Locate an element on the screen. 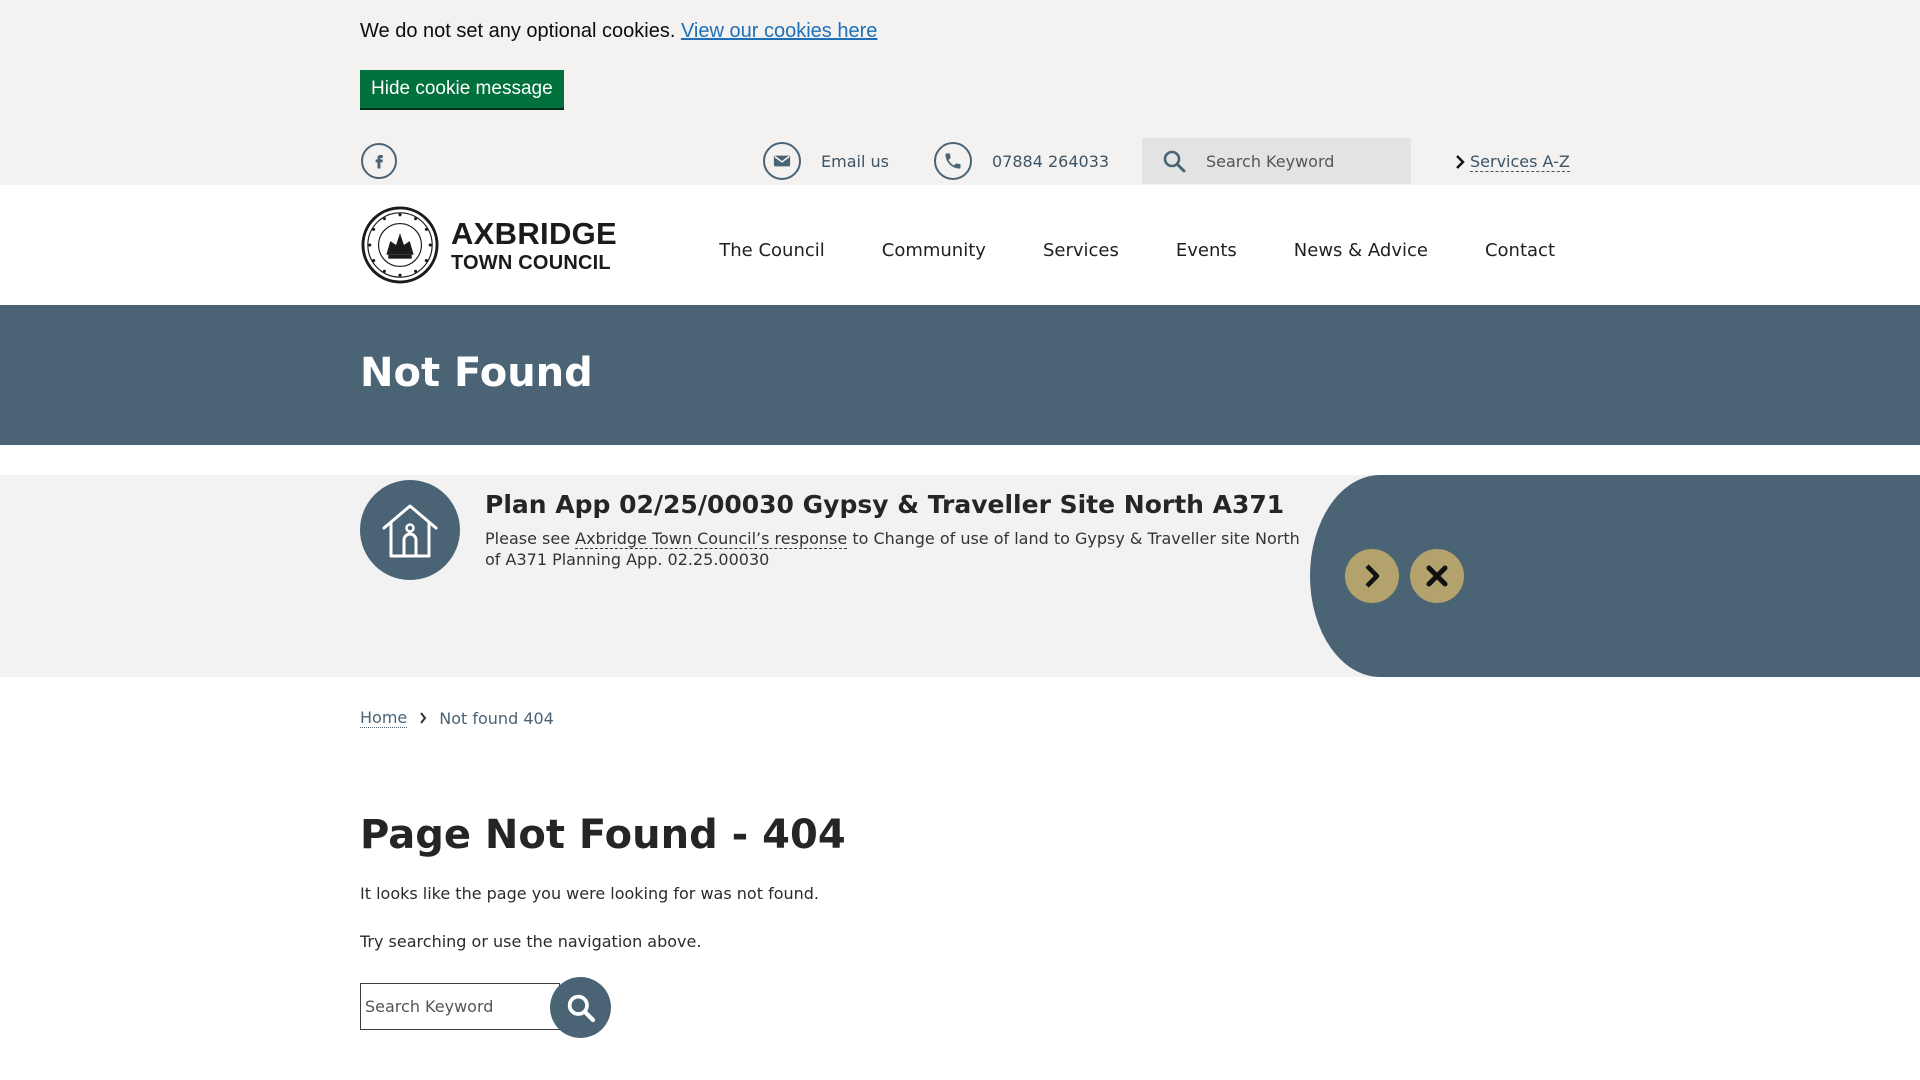  house-icon is located at coordinates (410, 530).